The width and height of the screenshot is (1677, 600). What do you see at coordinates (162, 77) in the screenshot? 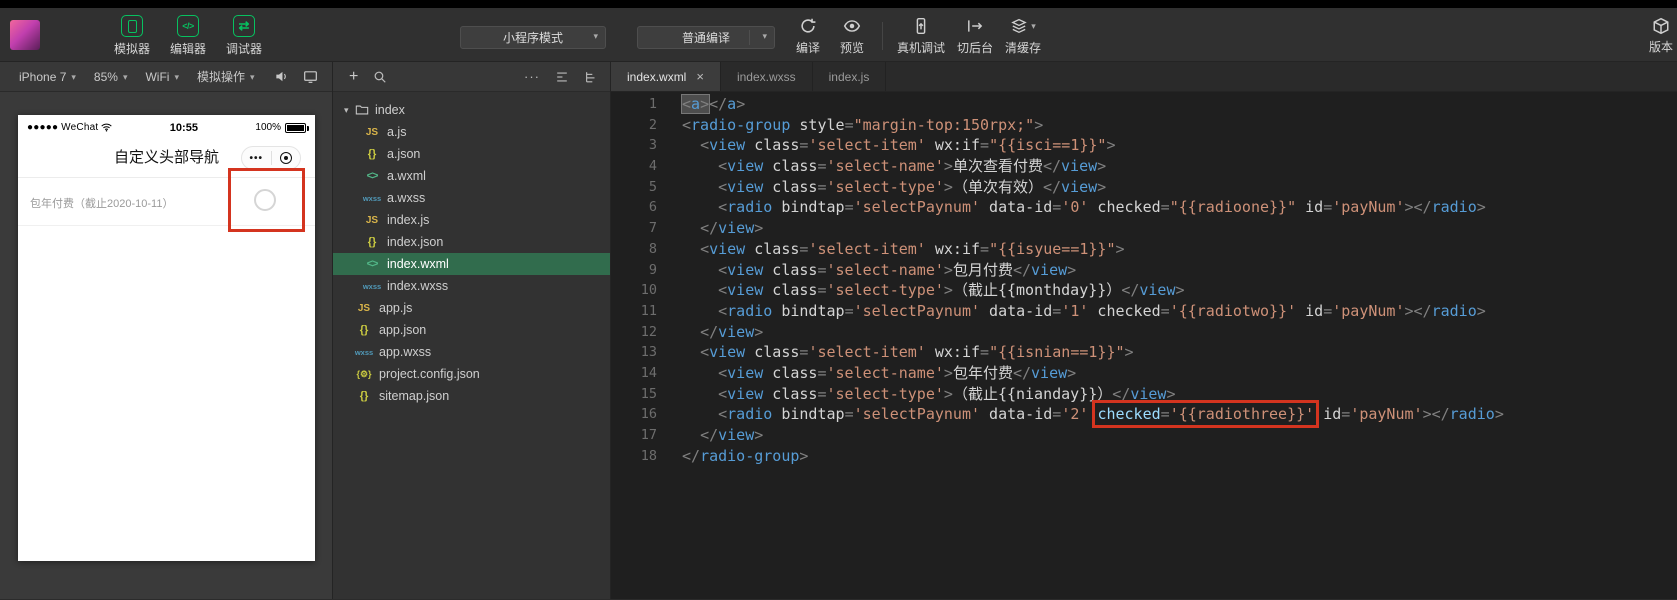
I see `network-dropdown: WiFi ▾` at bounding box center [162, 77].